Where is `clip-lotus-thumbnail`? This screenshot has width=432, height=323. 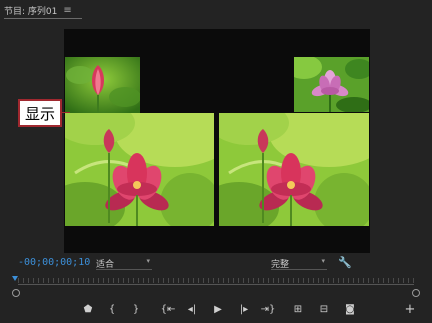 clip-lotus-thumbnail is located at coordinates (331, 84).